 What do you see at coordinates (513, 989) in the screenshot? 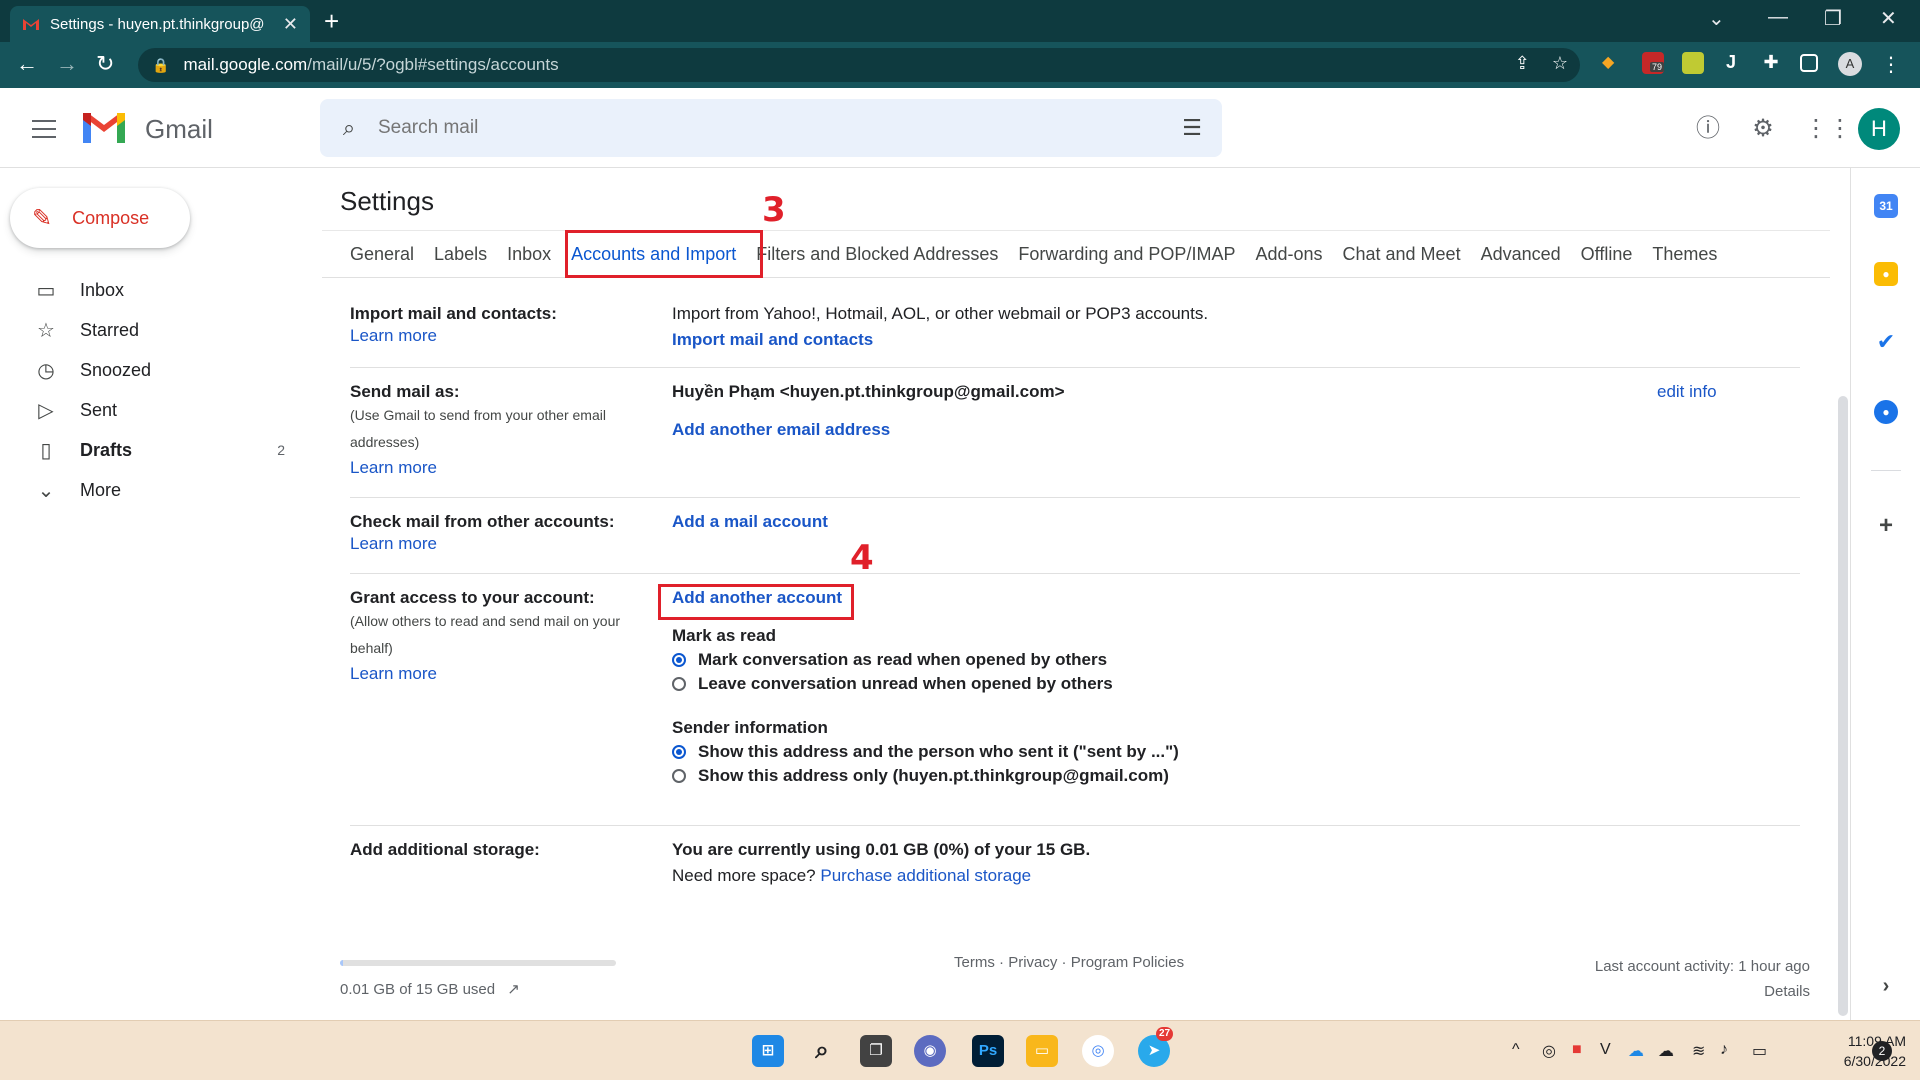
I see `open-in-new-icon: ↗` at bounding box center [513, 989].